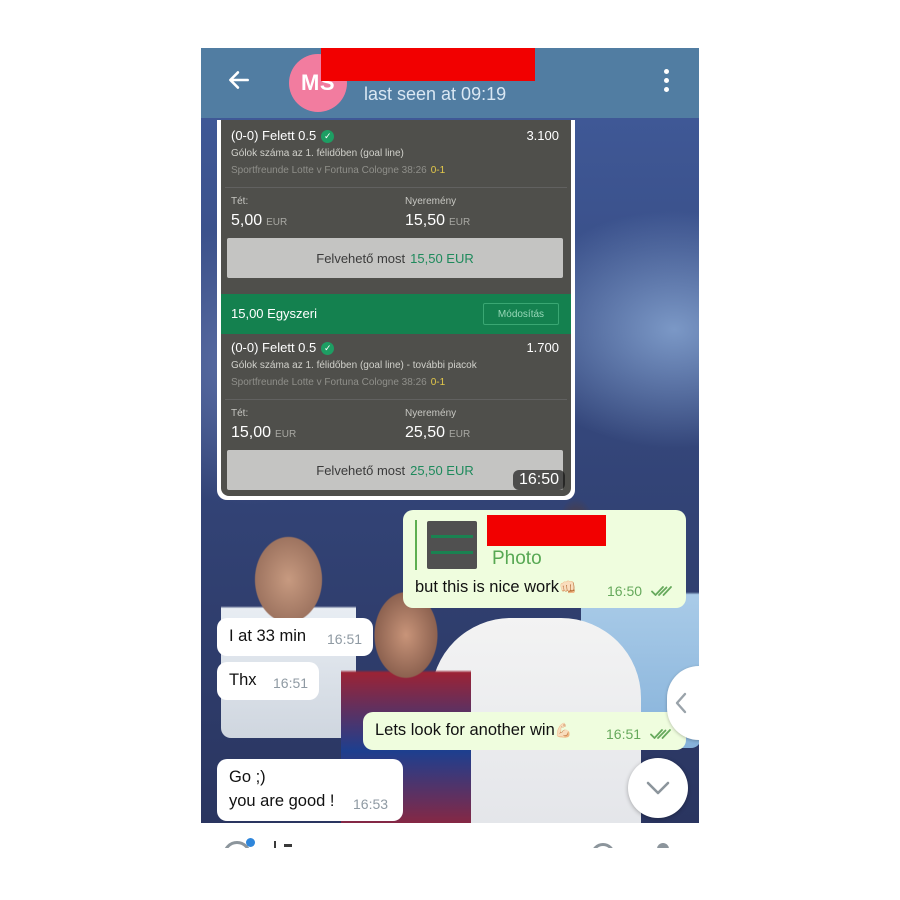 The height and width of the screenshot is (900, 900). I want to click on bet2-pick: (0-0) Felett 0.5 ✓, so click(283, 347).